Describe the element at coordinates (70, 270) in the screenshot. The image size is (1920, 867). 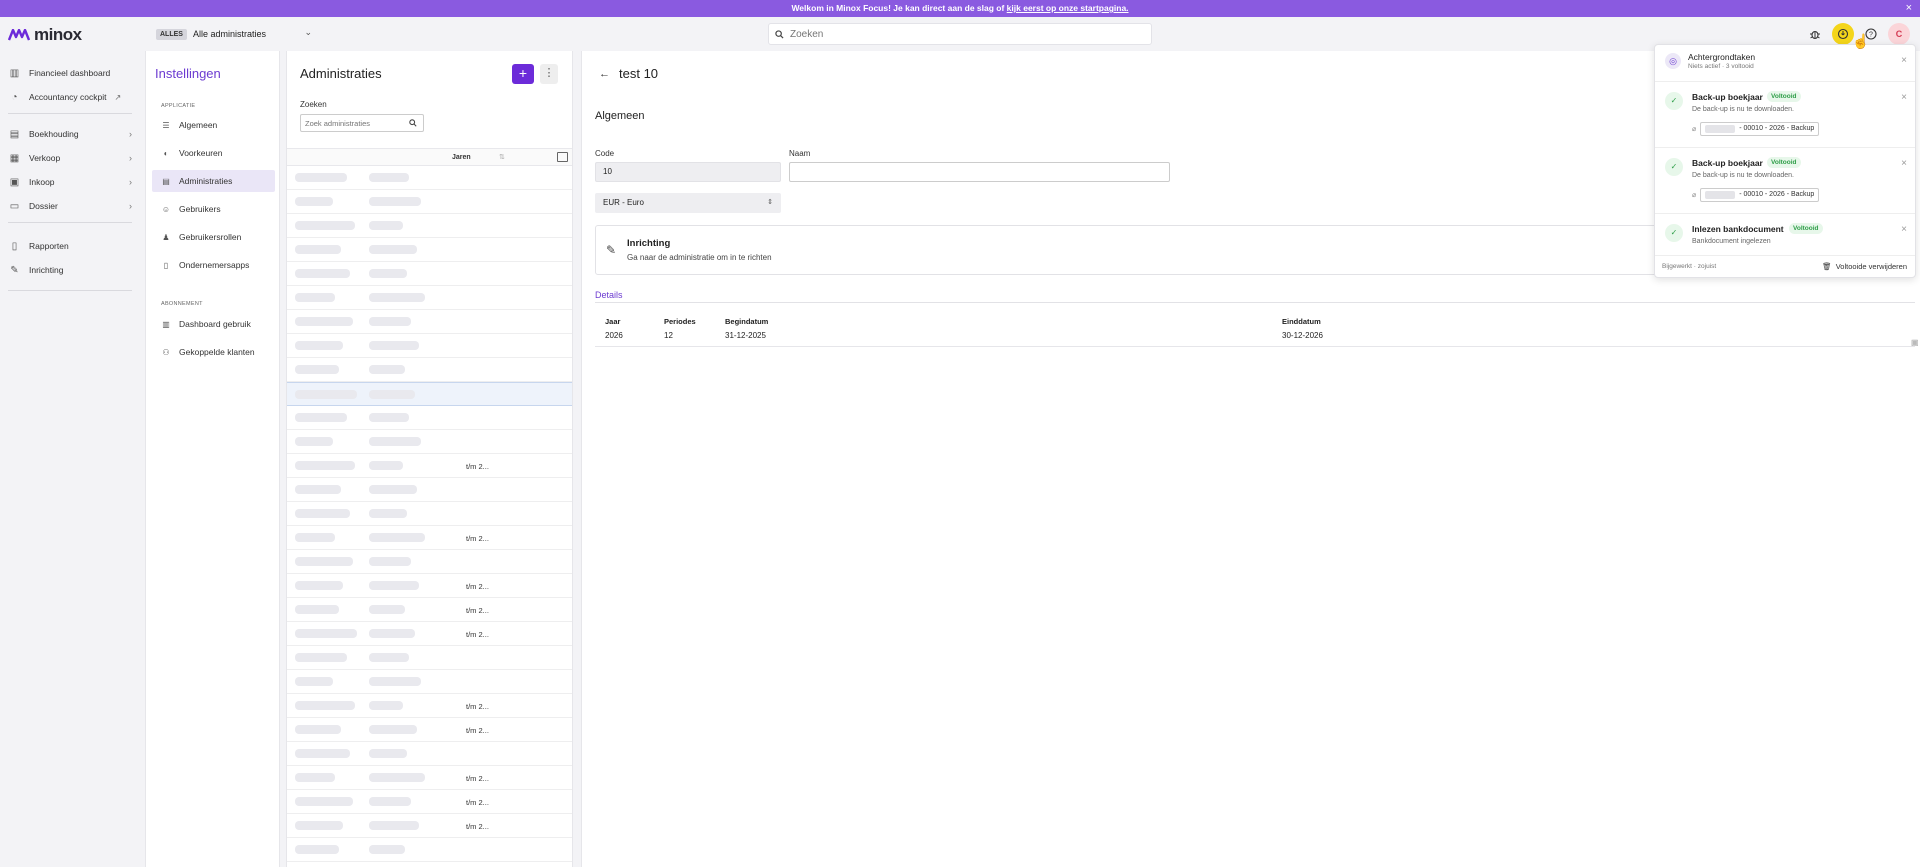
I see `nav-item-inrichting: ✎ Inrichting` at that location.